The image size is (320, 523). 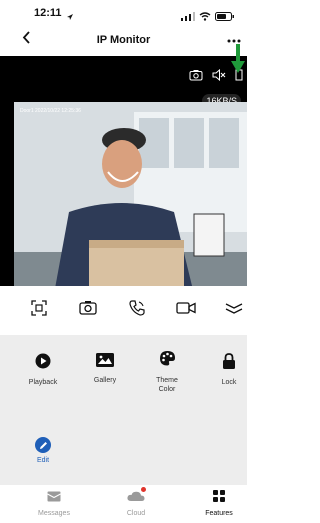 What do you see at coordinates (50, 111) in the screenshot?
I see `timestamp-overlay: Door1 2022/10/22 12:25:36` at bounding box center [50, 111].